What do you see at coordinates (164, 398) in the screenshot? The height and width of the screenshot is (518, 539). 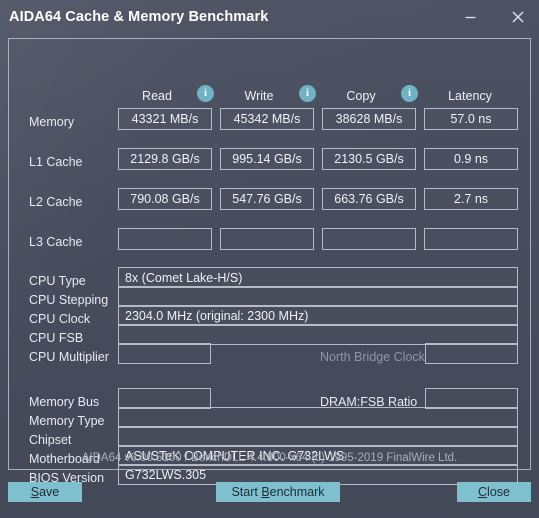 I see `memory-bus-value` at bounding box center [164, 398].